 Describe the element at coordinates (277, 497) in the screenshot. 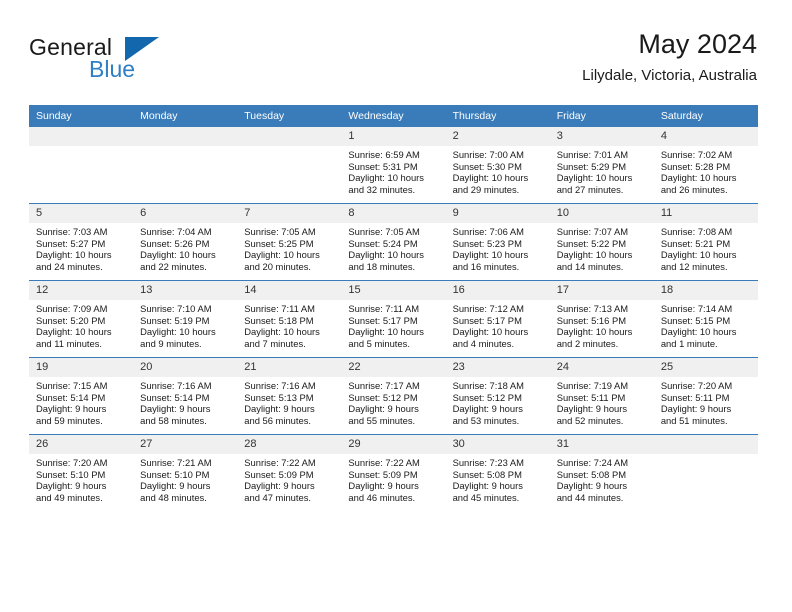

I see `daylight-text-line2: and 47 minutes.` at that location.